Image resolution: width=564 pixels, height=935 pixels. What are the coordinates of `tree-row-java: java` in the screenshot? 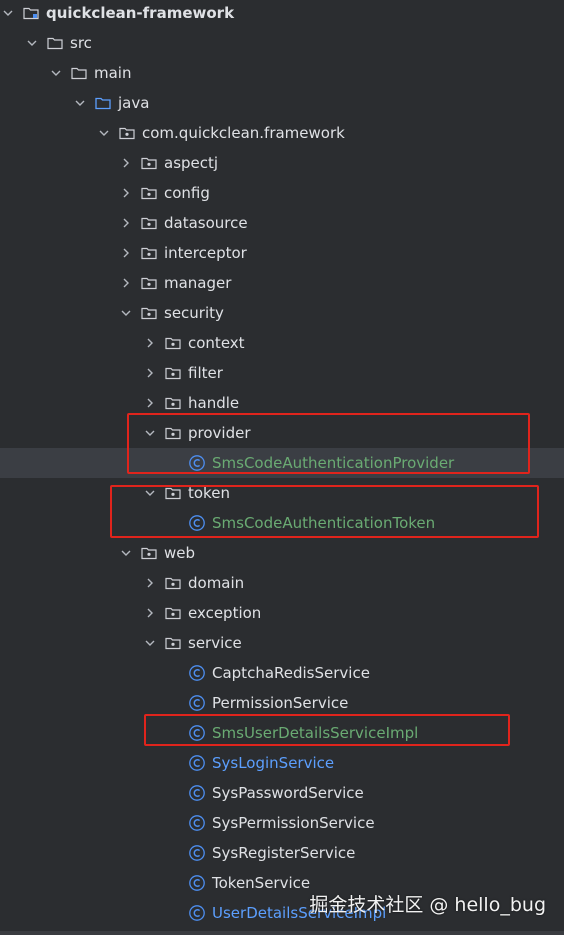 It's located at (282, 103).